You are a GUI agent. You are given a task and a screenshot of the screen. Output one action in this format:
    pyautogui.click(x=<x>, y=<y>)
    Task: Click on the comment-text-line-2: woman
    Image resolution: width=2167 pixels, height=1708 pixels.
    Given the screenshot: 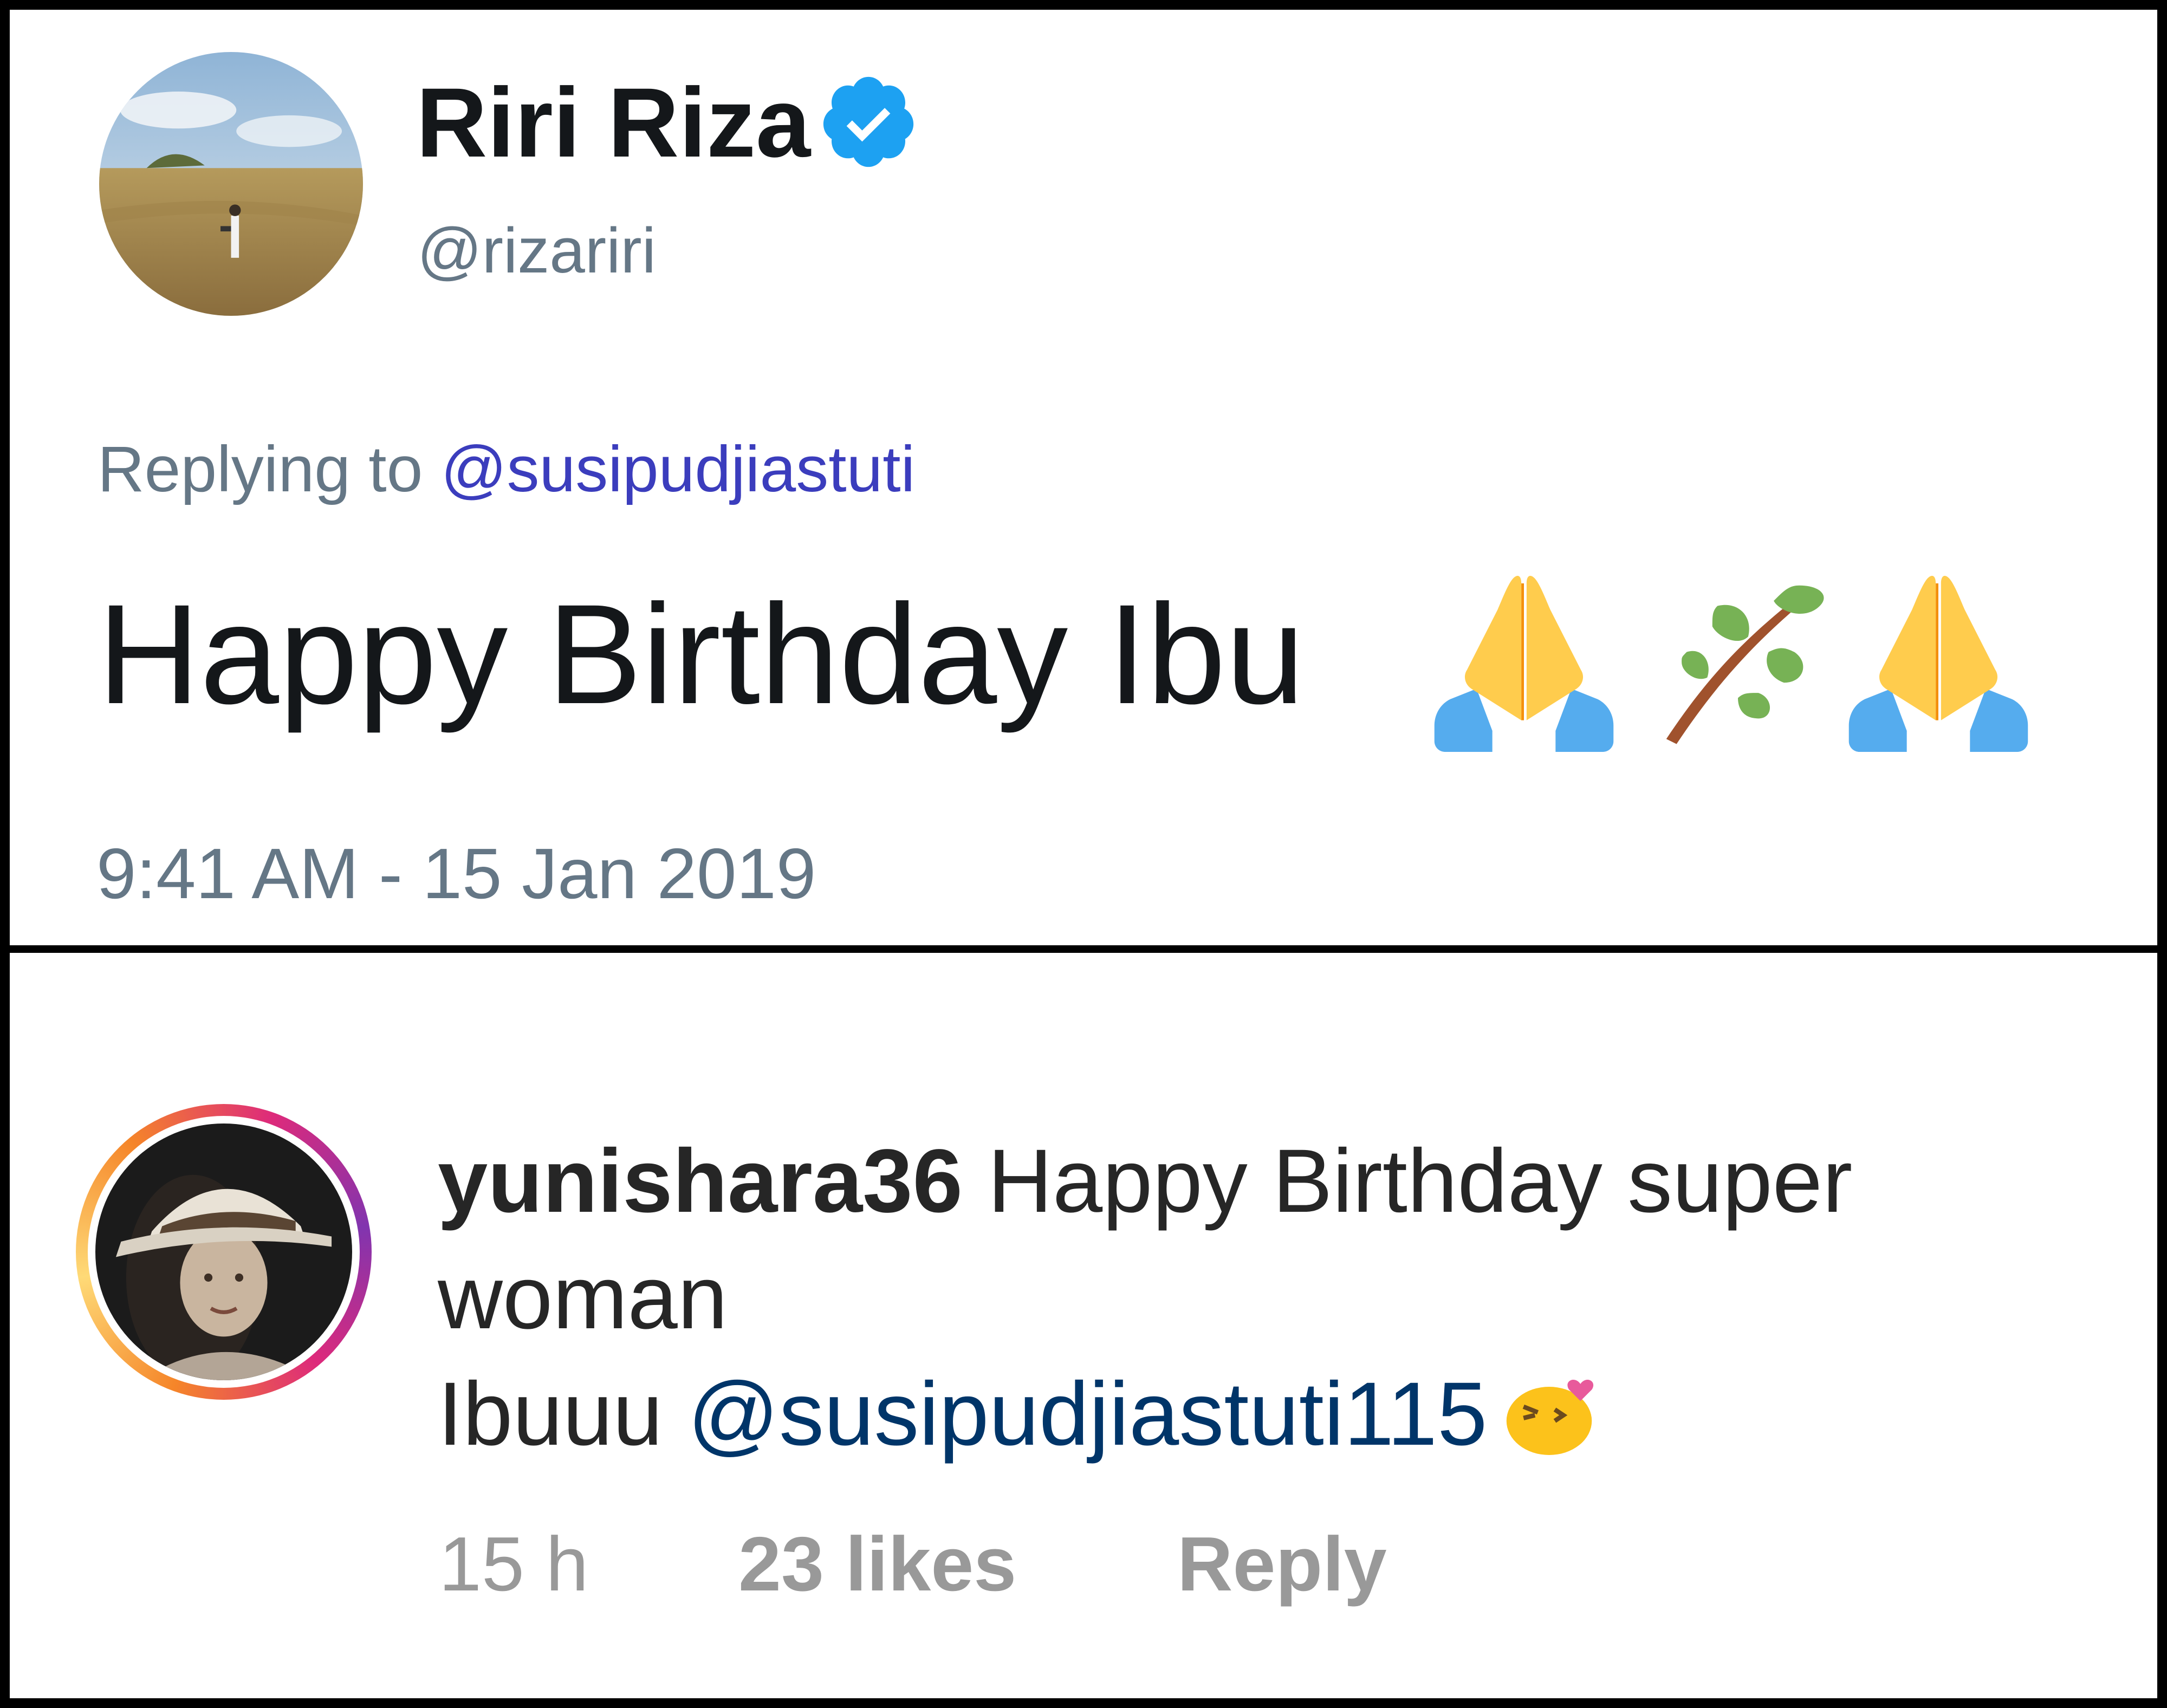 What is the action you would take?
    pyautogui.click(x=583, y=1298)
    